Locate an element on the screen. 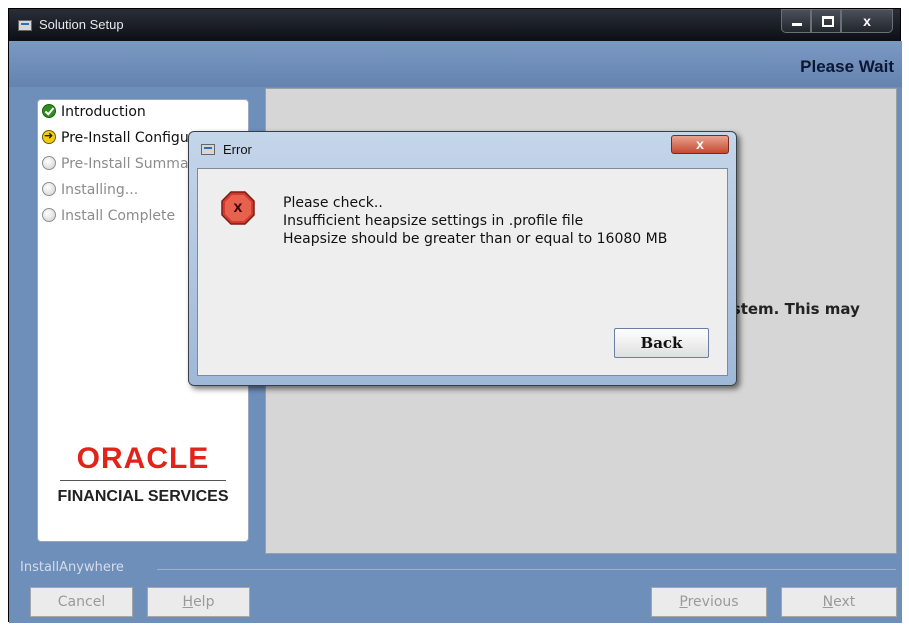 This screenshot has height=628, width=909. error-icon: x is located at coordinates (238, 208).